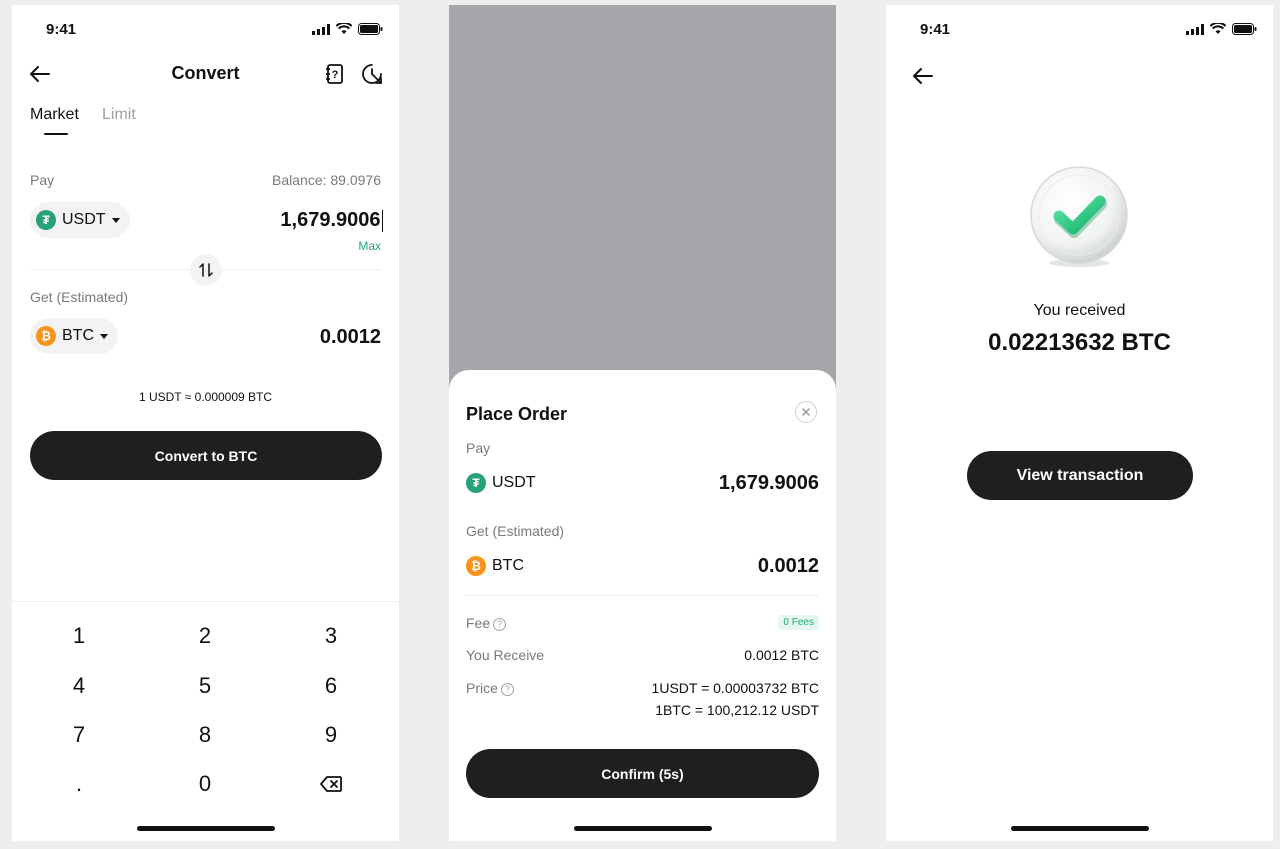 Image resolution: width=1280 pixels, height=849 pixels. I want to click on balance-text: Balance: 89.0976, so click(326, 180).